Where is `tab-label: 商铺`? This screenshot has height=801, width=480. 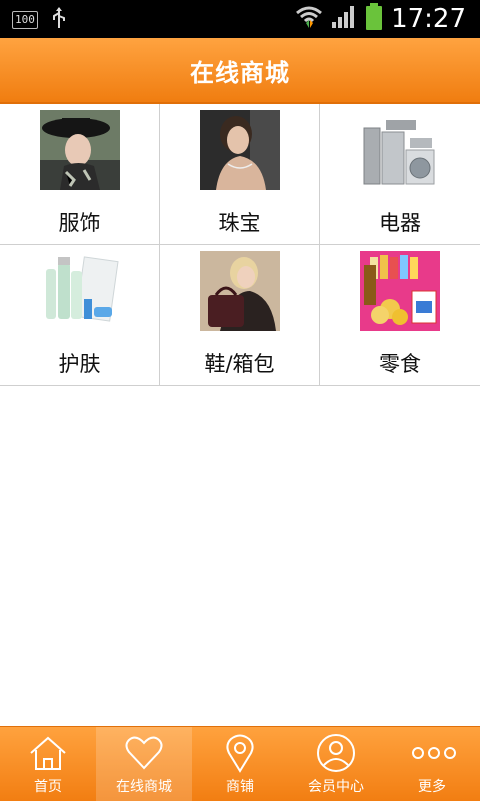
tab-label: 商铺 is located at coordinates (240, 787).